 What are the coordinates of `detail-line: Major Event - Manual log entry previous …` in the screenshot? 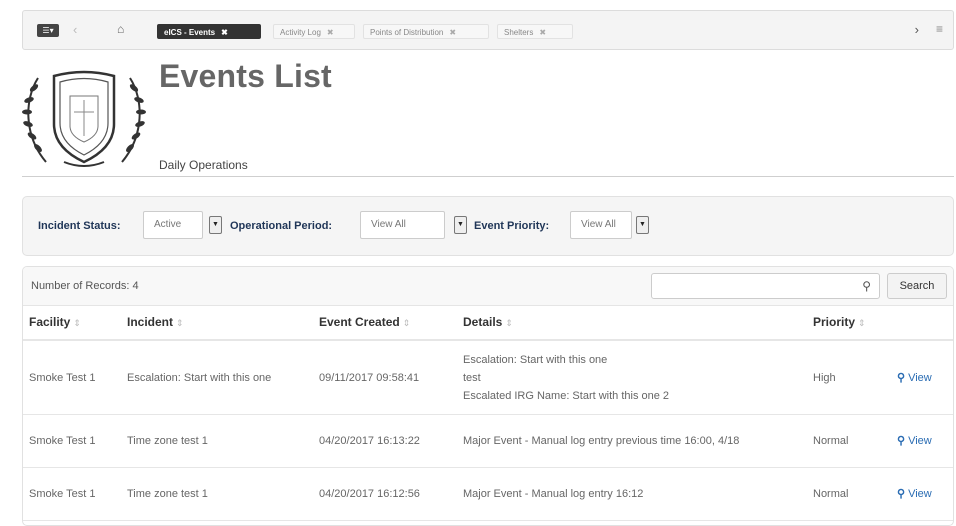 It's located at (601, 441).